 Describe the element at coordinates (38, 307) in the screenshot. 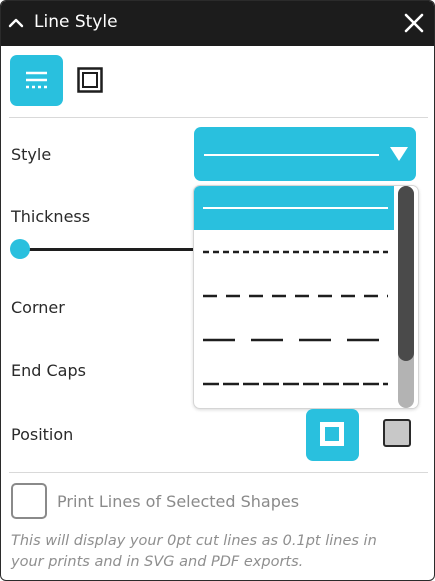

I see `corner-label: Corner` at that location.